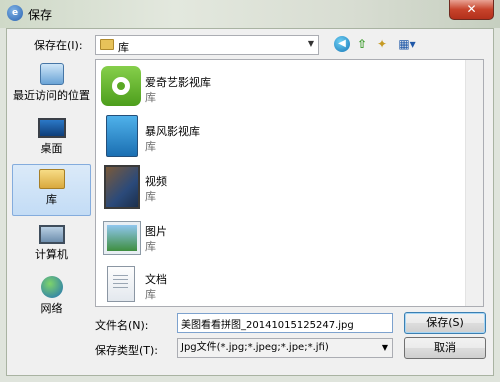 The image size is (500, 382). I want to click on videos-library-icon, so click(122, 187).